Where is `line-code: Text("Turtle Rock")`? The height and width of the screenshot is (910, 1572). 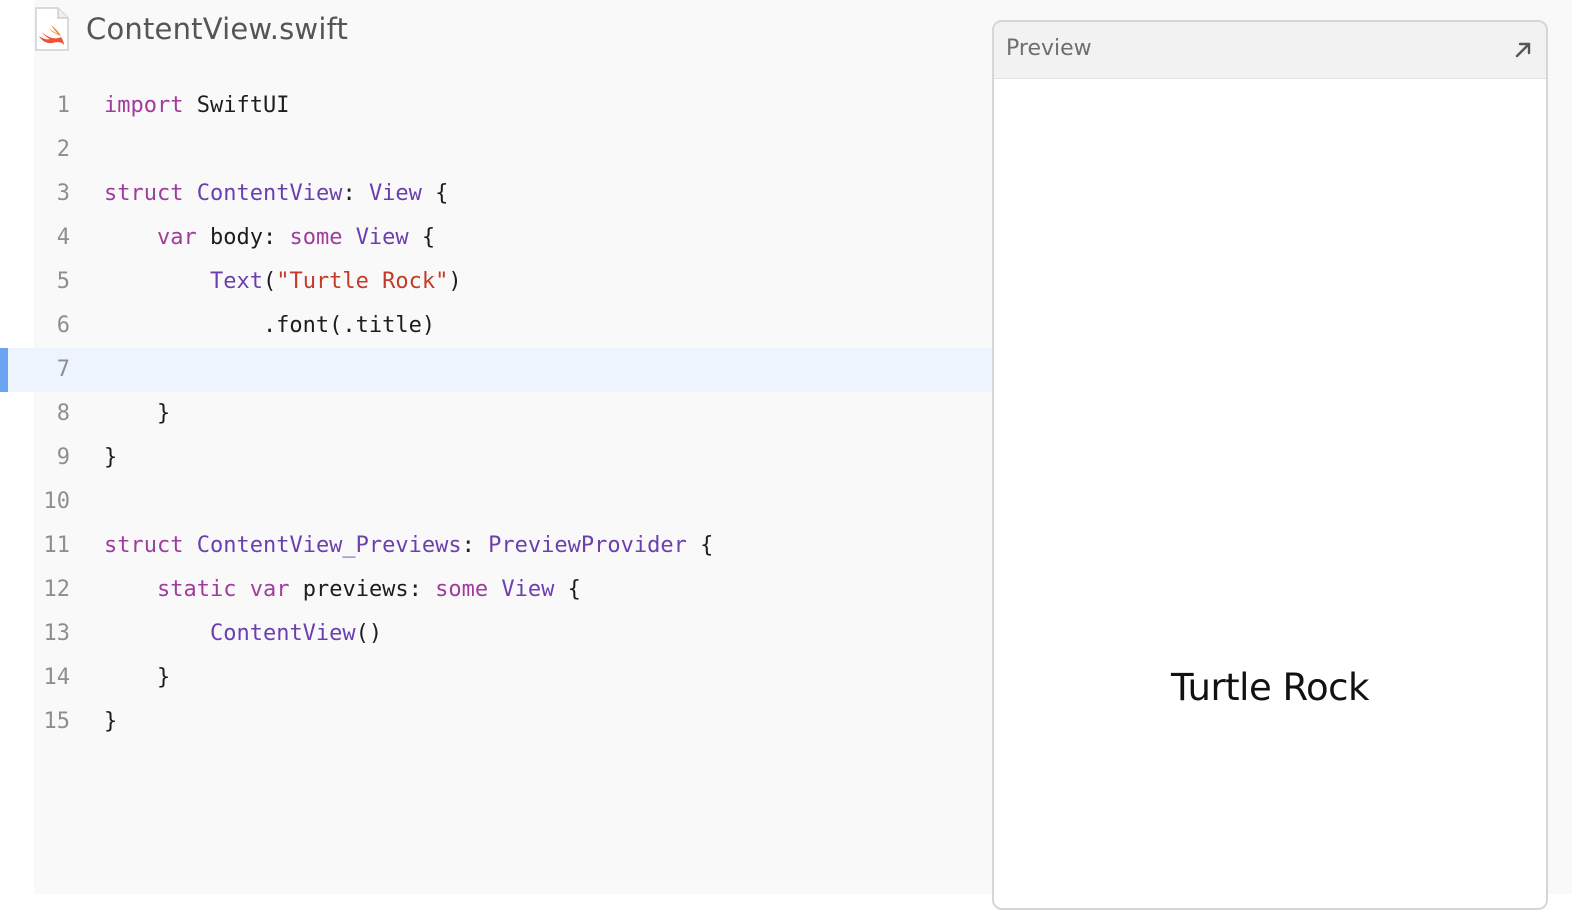 line-code: Text("Turtle Rock") is located at coordinates (283, 282).